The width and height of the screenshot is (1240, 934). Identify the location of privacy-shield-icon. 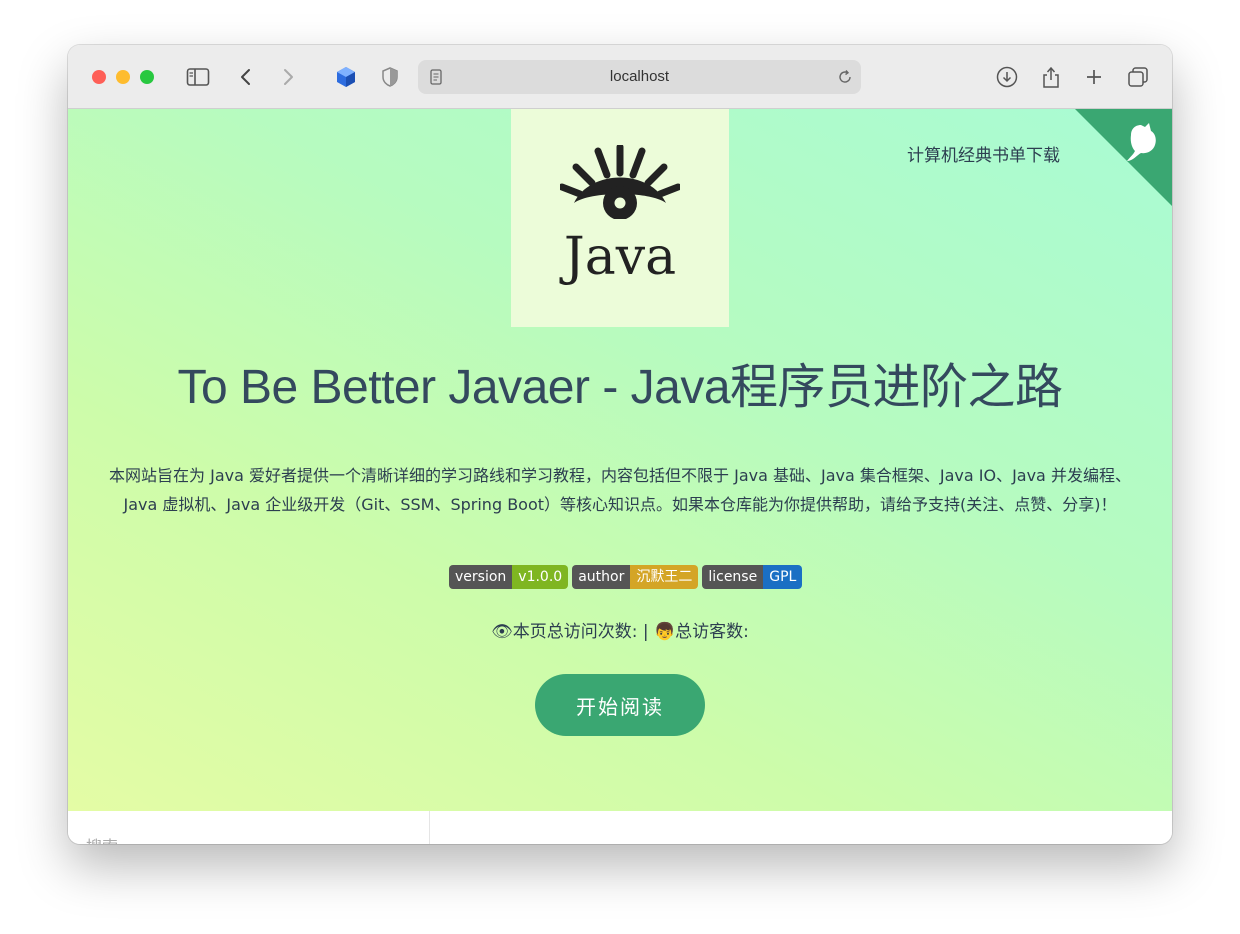
(390, 77).